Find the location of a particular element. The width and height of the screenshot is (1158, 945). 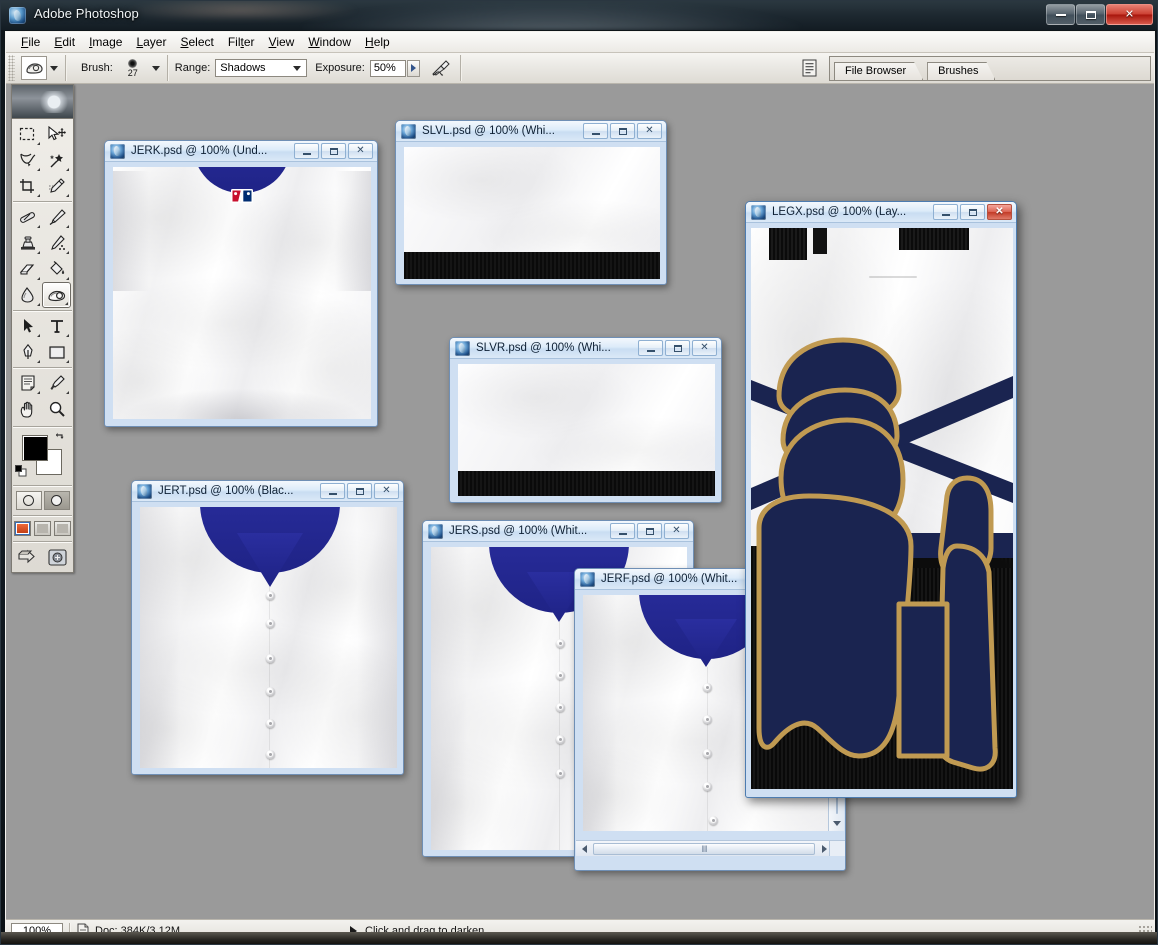

menu-view: View is located at coordinates (282, 42).